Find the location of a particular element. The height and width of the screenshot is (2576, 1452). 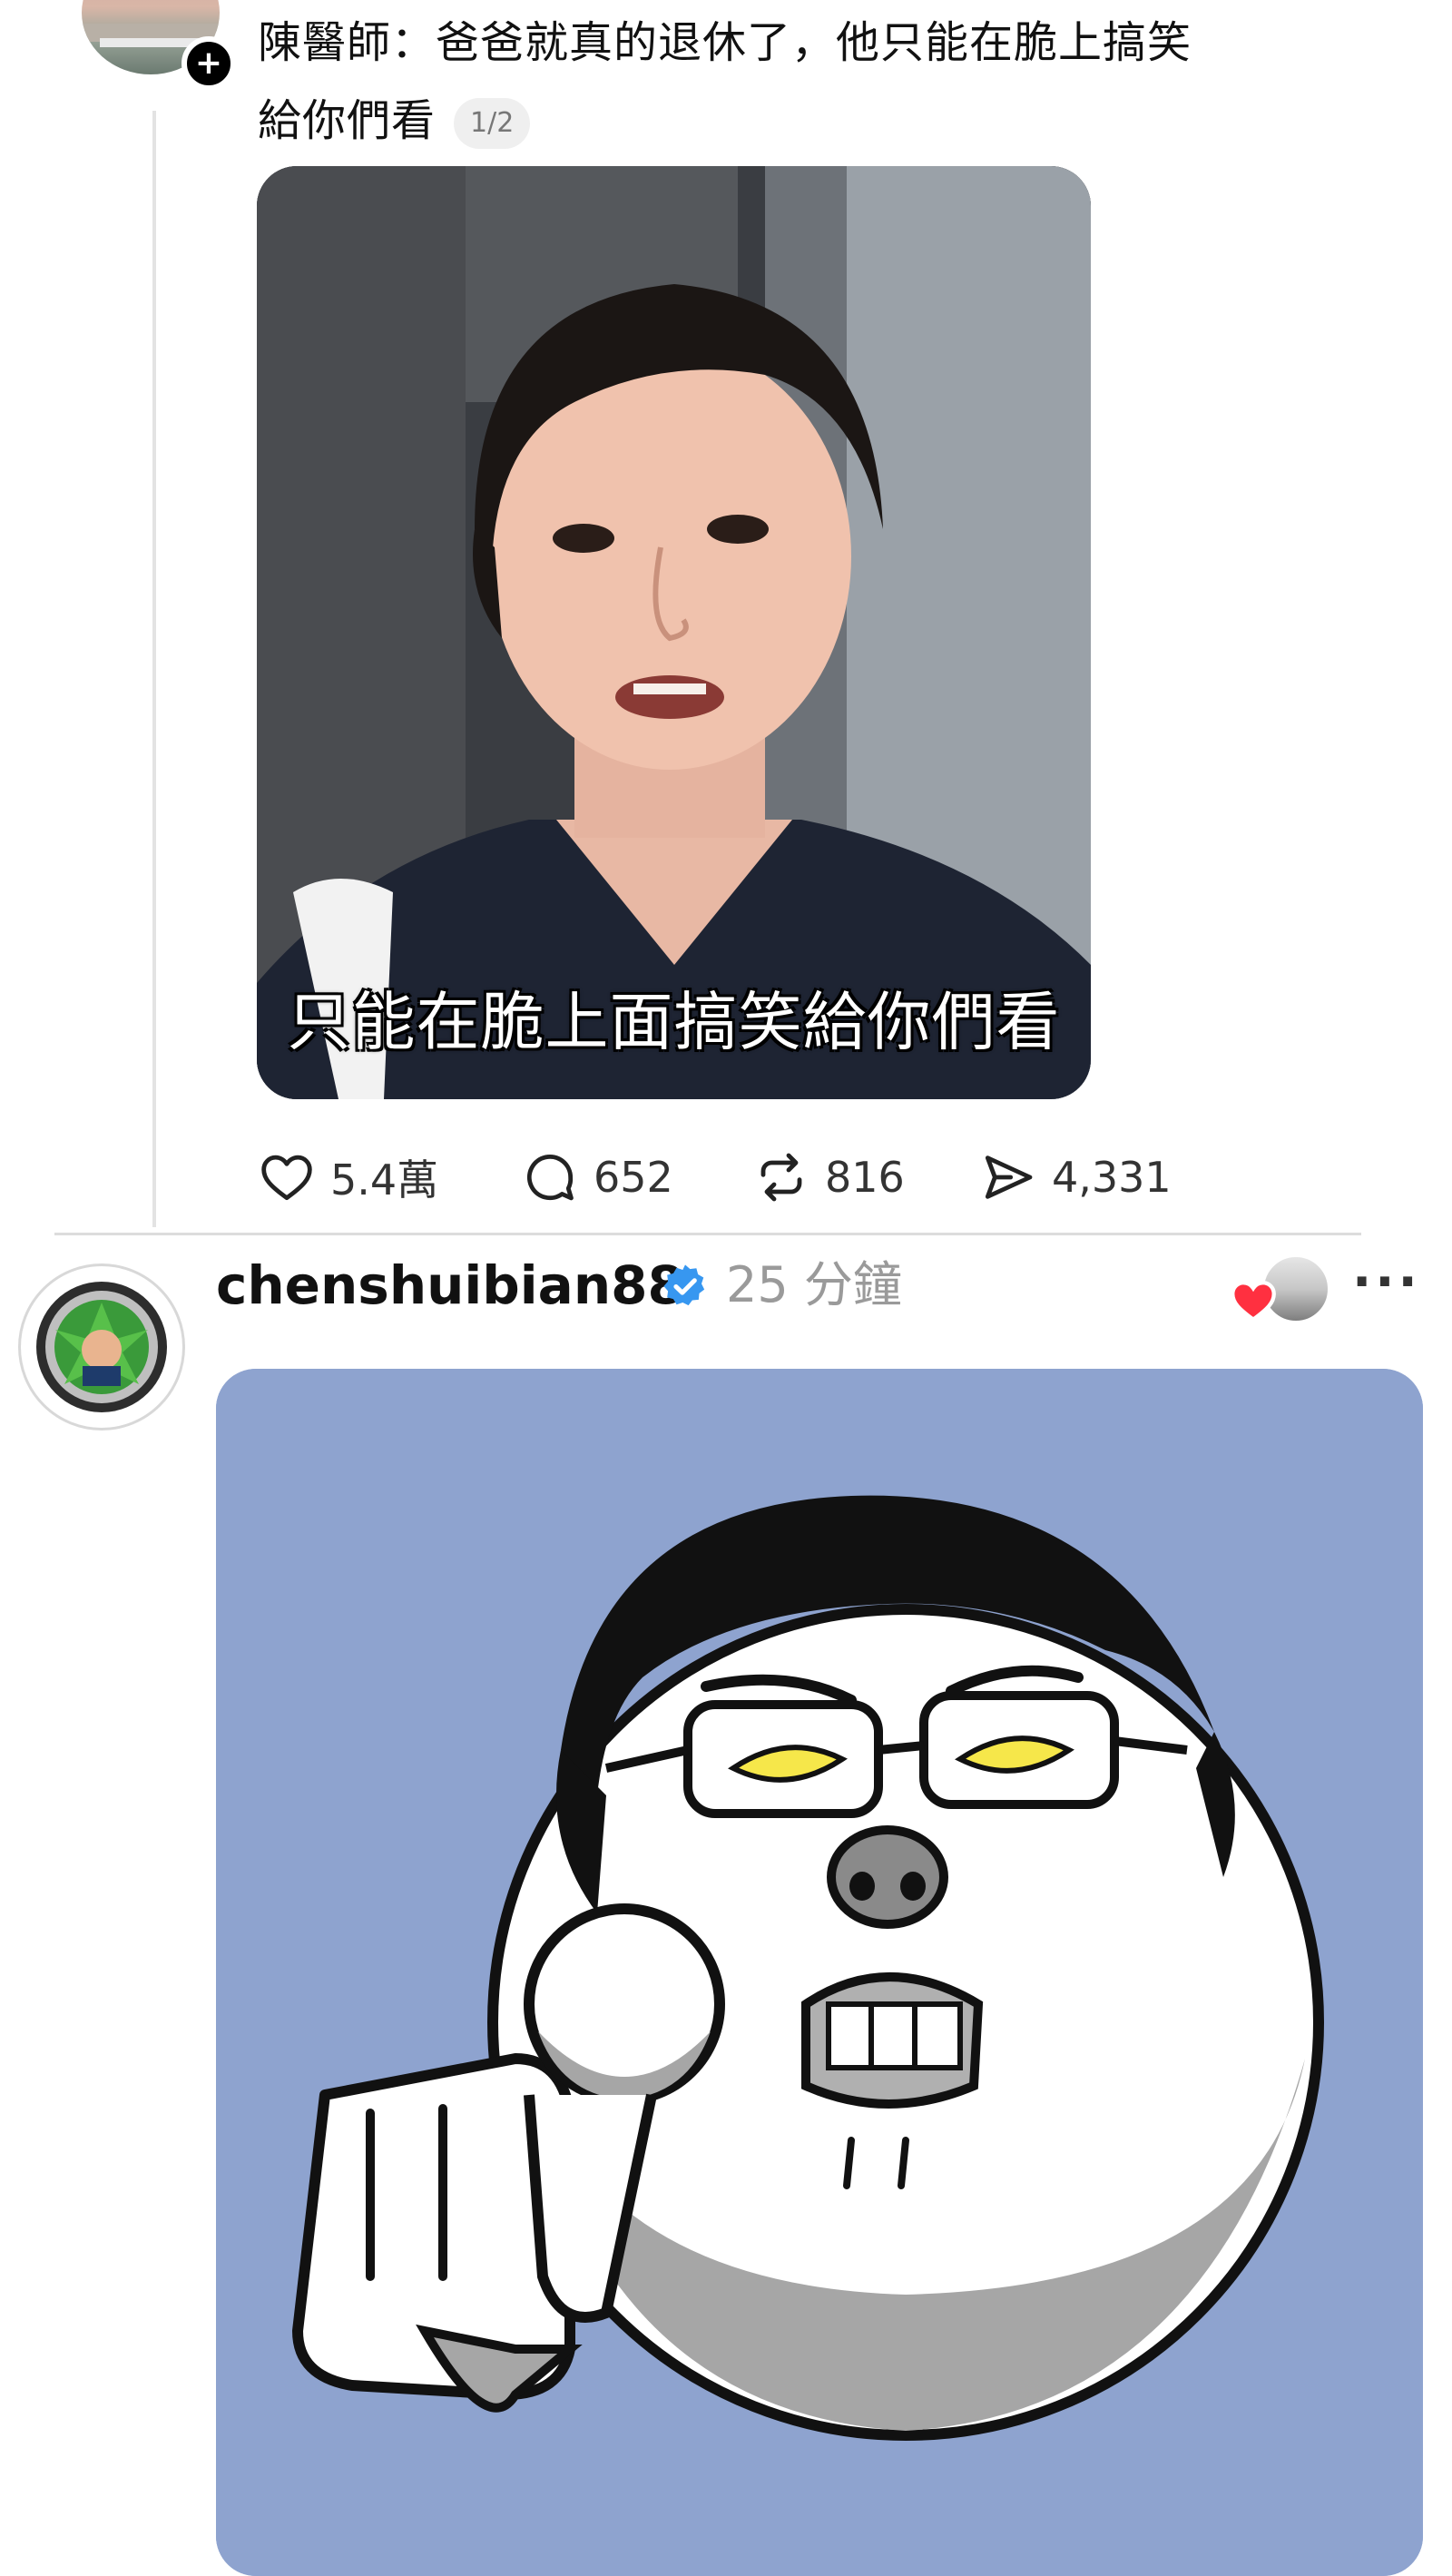

like-count: 5.4萬 is located at coordinates (384, 1179).